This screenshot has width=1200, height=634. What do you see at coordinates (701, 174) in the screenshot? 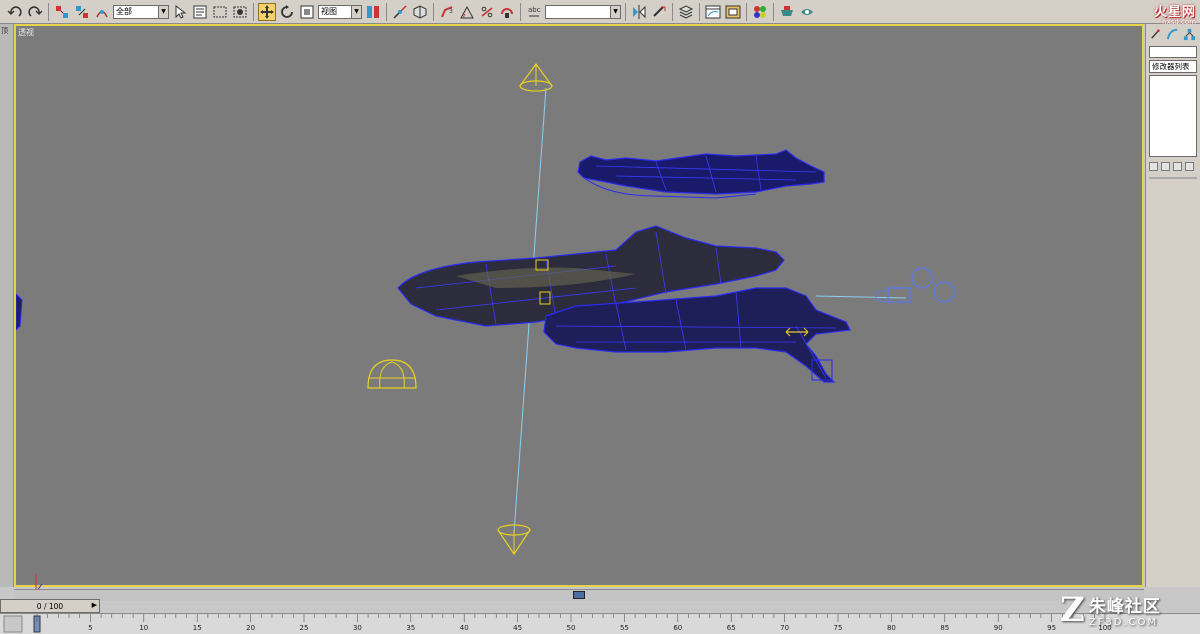
I see `upper-ship-wireframe` at bounding box center [701, 174].